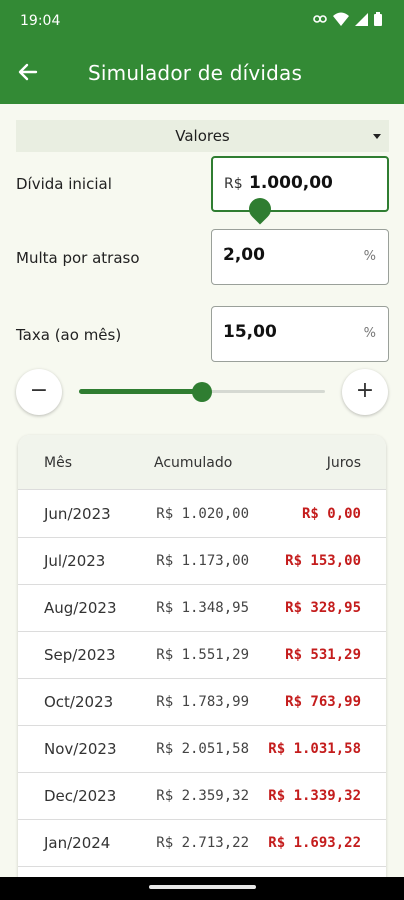  What do you see at coordinates (233, 184) in the screenshot?
I see `currency-prefix: R$` at bounding box center [233, 184].